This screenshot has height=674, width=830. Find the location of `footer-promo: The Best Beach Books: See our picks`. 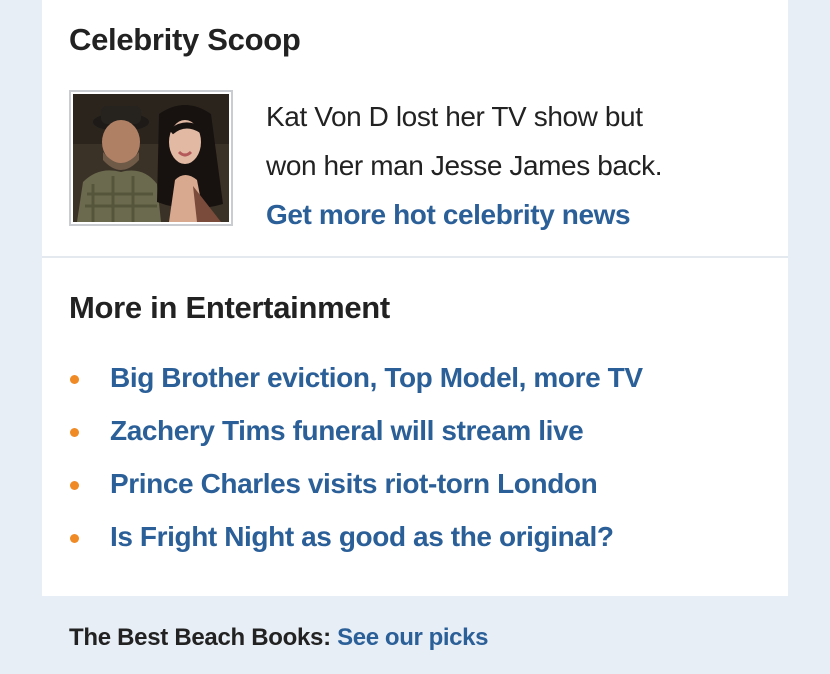

footer-promo: The Best Beach Books: See our picks is located at coordinates (278, 638).